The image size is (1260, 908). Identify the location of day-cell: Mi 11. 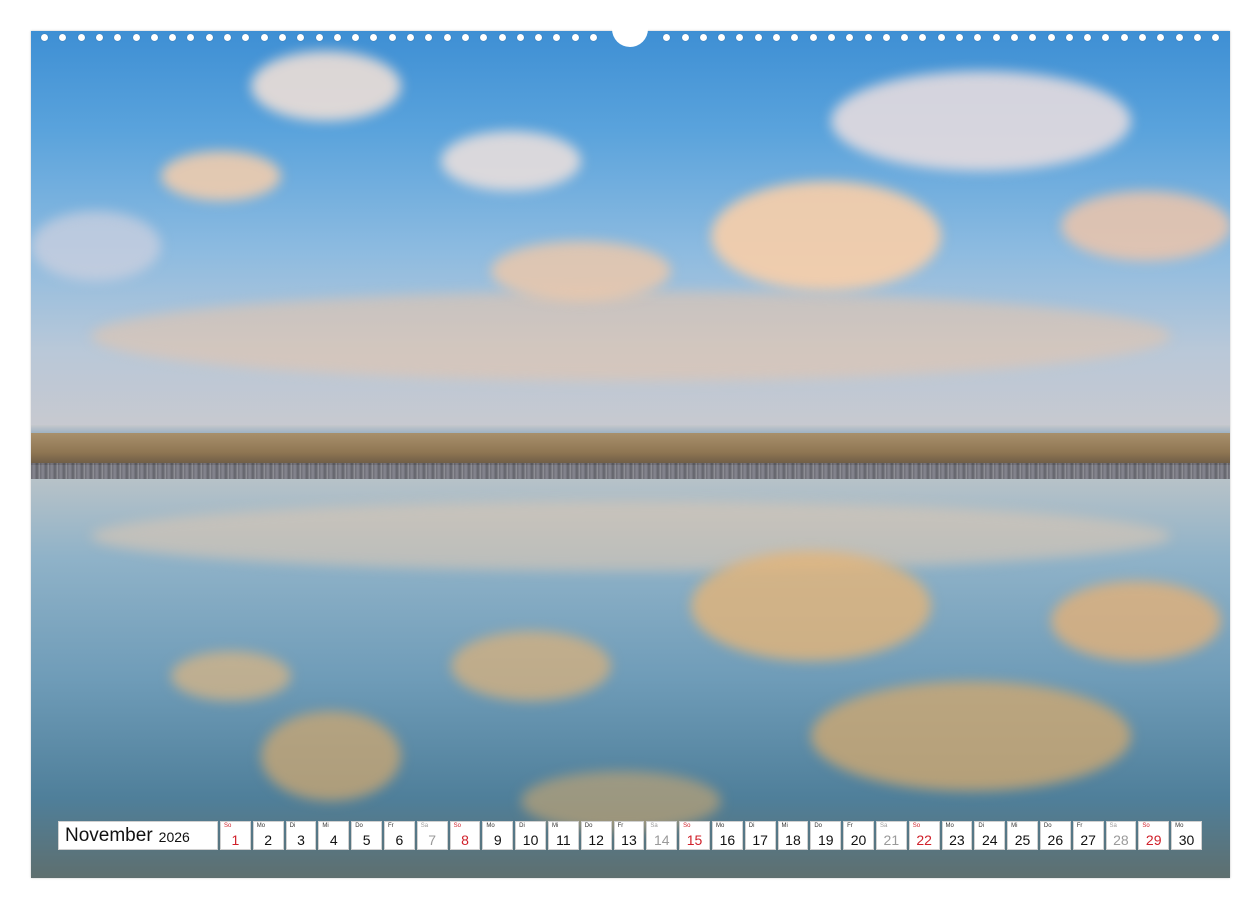
(563, 835).